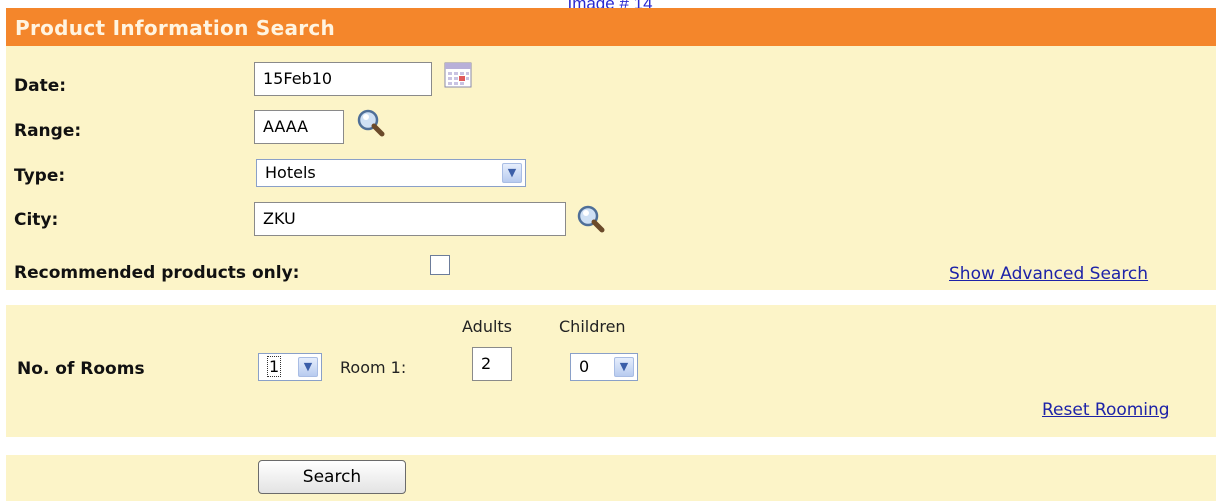 The image size is (1220, 501). What do you see at coordinates (48, 131) in the screenshot?
I see `range-label: Range:` at bounding box center [48, 131].